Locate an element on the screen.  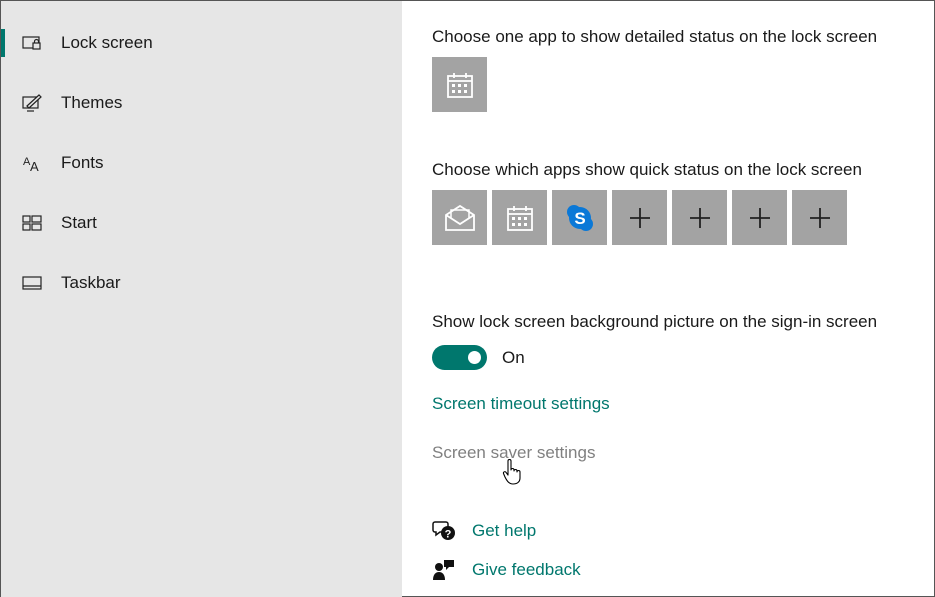
signin-background-toggle is located at coordinates (459, 357).